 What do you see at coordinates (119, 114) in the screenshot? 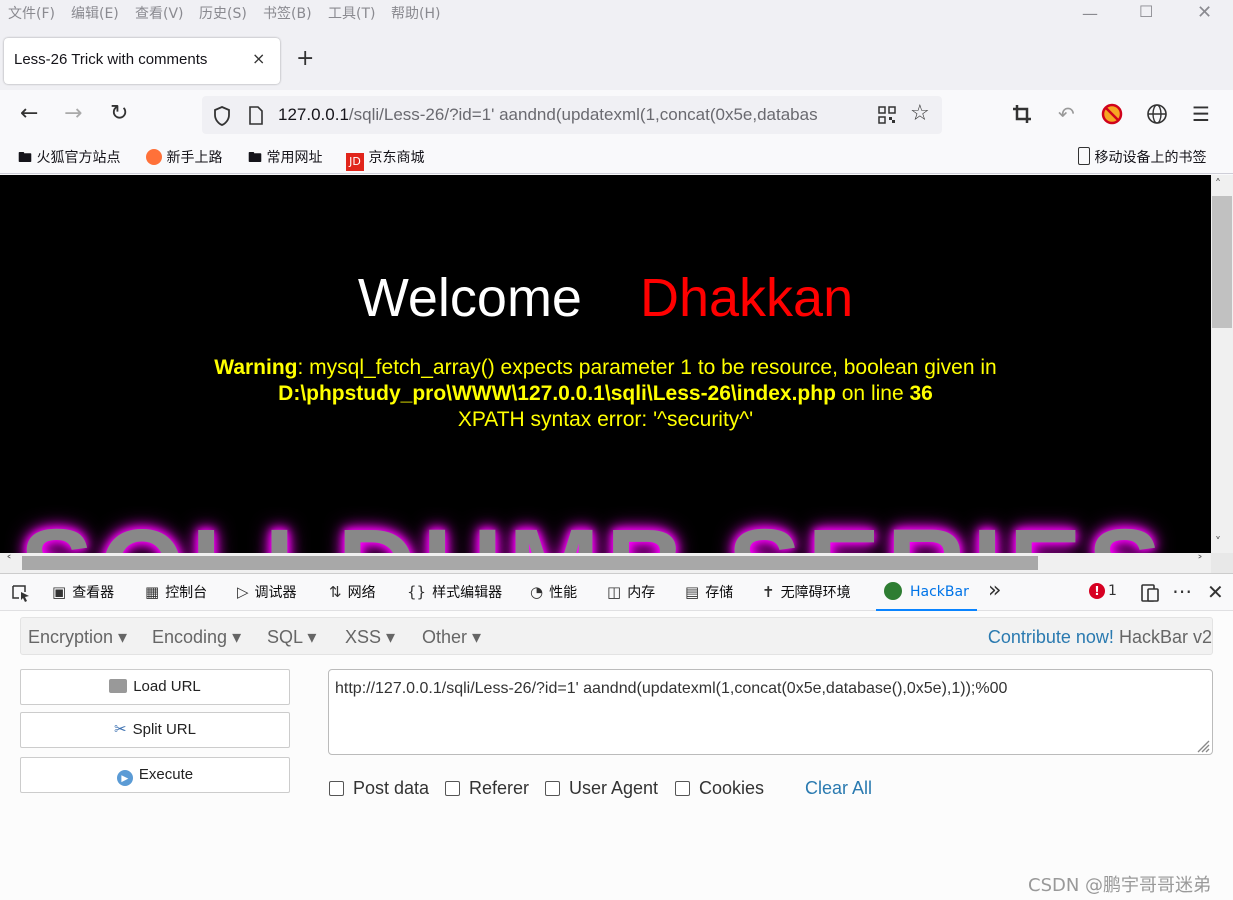
I see `reload-icon: ↻` at bounding box center [119, 114].